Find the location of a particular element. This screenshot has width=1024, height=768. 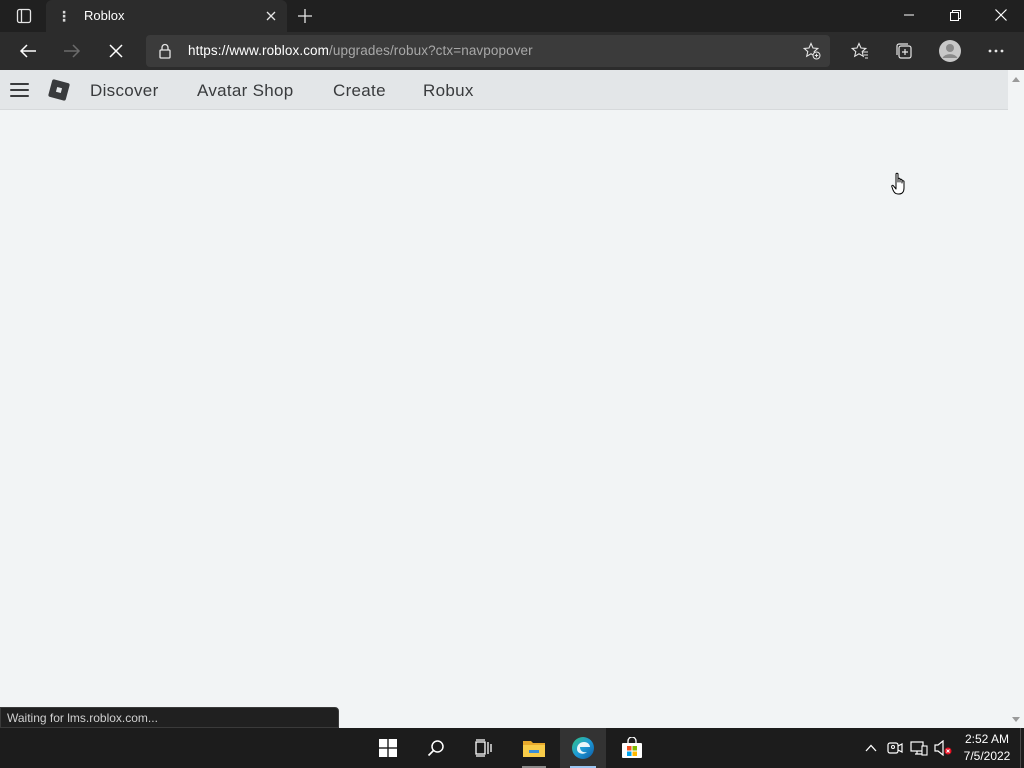

tab-title: Roblox is located at coordinates (104, 15).